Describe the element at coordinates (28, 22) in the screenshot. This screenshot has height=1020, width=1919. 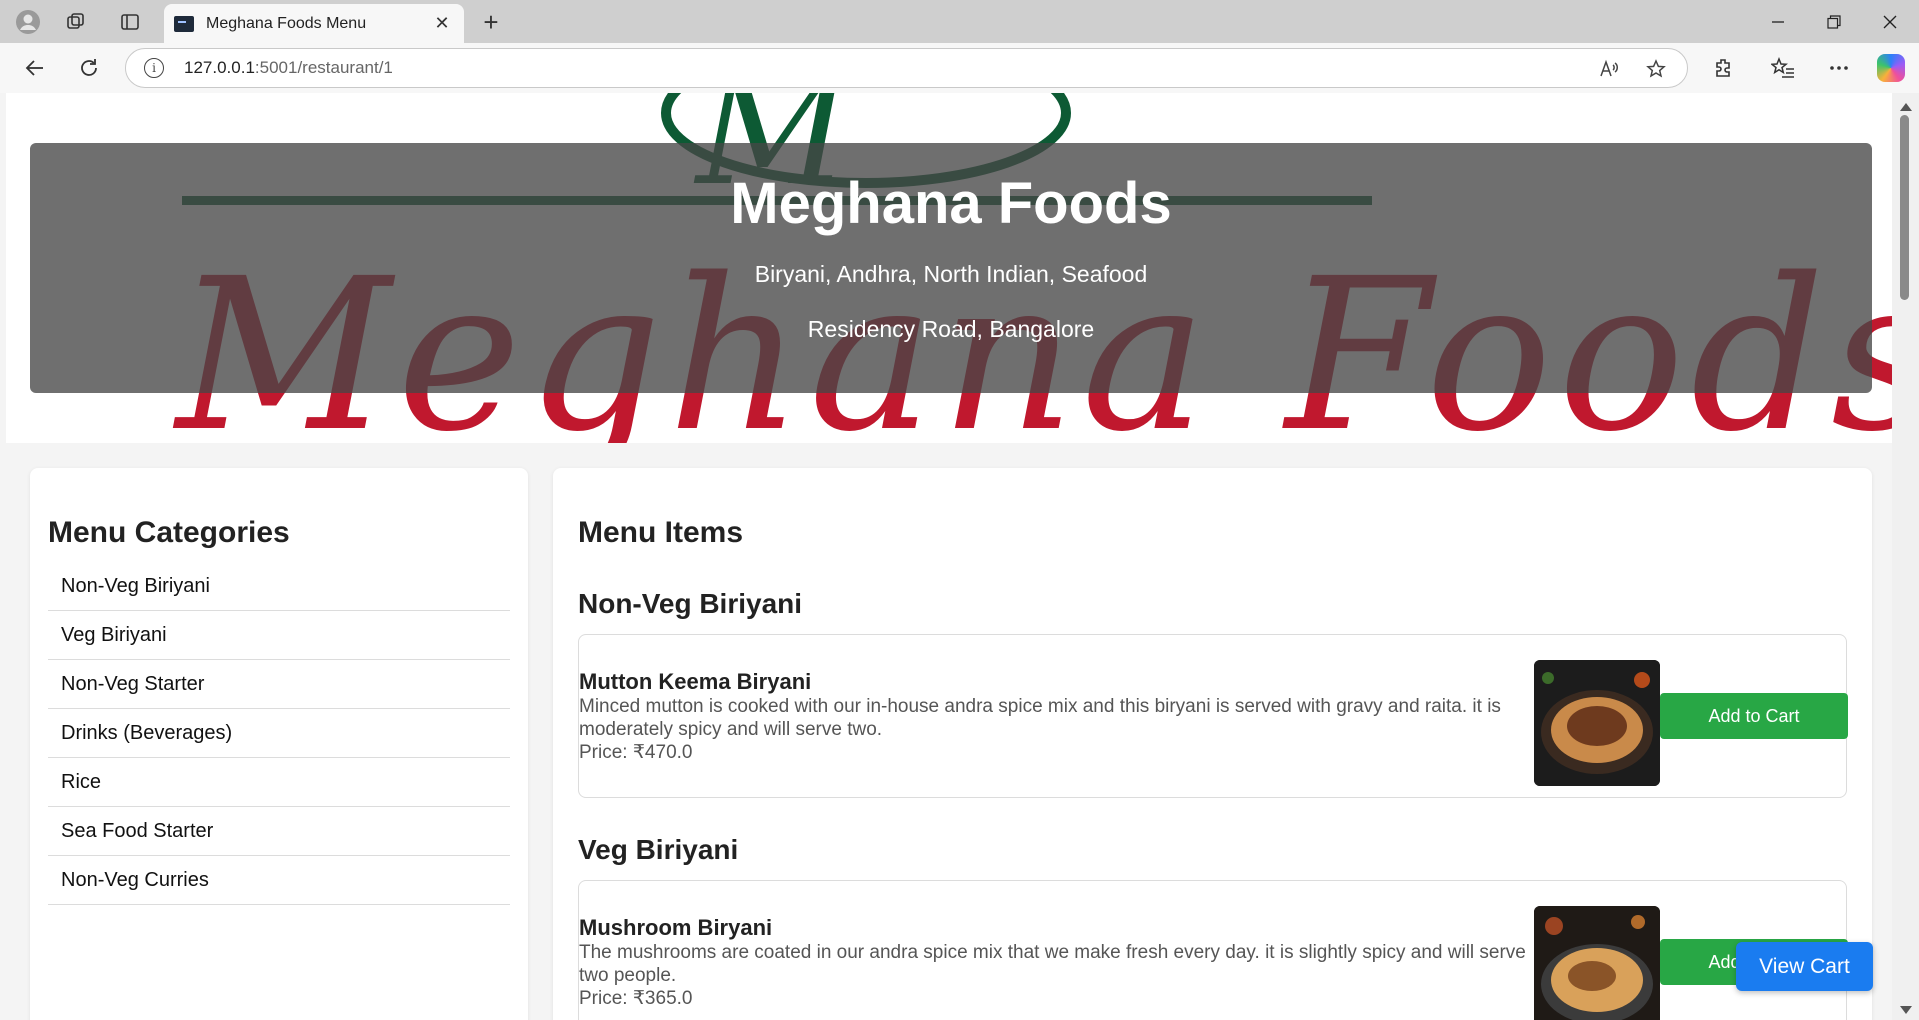
I see `profile-icon` at that location.